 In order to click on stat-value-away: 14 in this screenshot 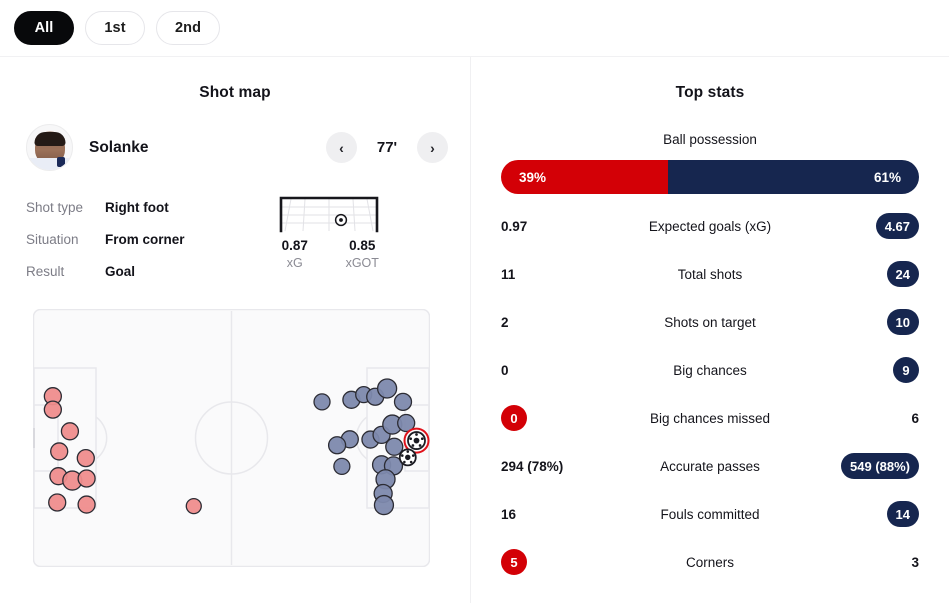, I will do `click(860, 514)`.